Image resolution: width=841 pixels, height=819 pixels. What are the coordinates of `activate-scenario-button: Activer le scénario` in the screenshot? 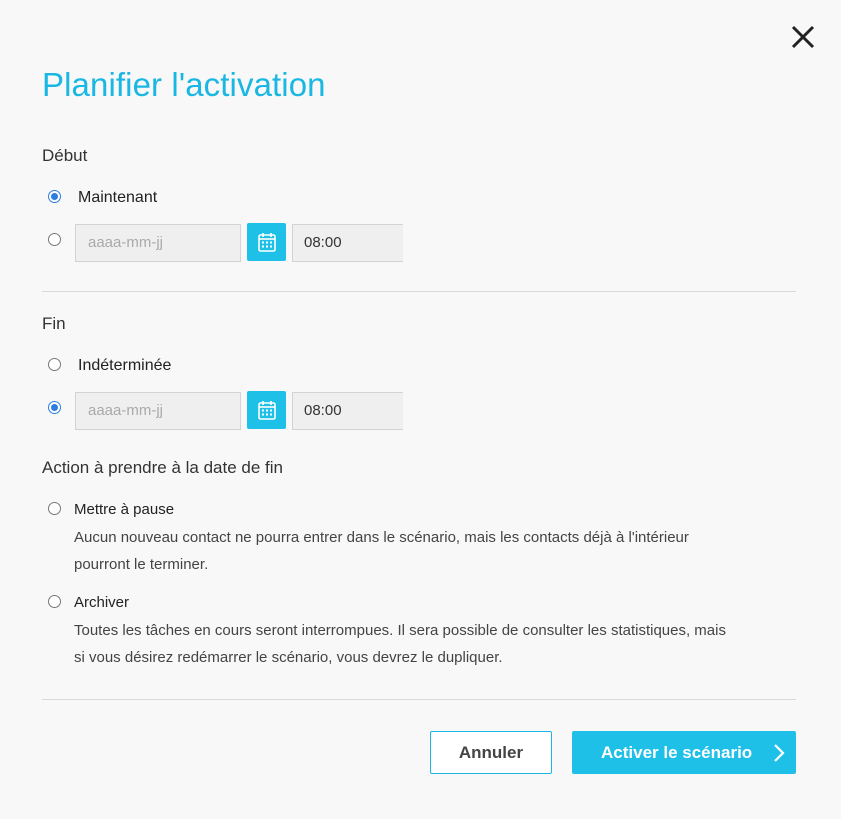 It's located at (684, 752).